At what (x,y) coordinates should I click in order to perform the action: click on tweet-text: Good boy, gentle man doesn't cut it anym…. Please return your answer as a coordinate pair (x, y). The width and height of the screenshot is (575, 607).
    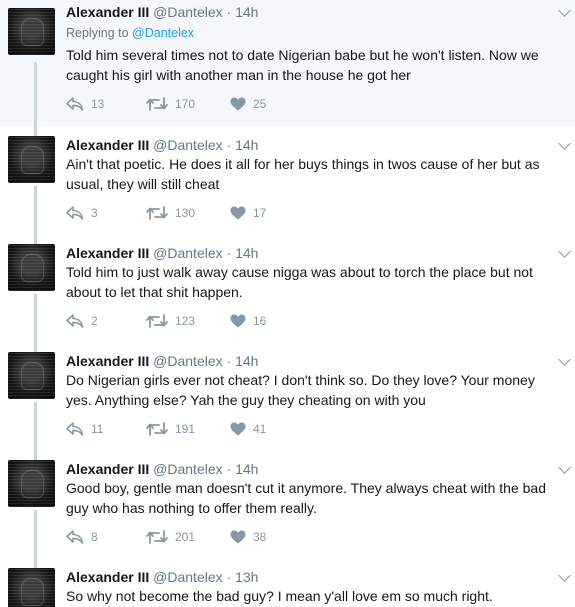
    Looking at the image, I should click on (306, 498).